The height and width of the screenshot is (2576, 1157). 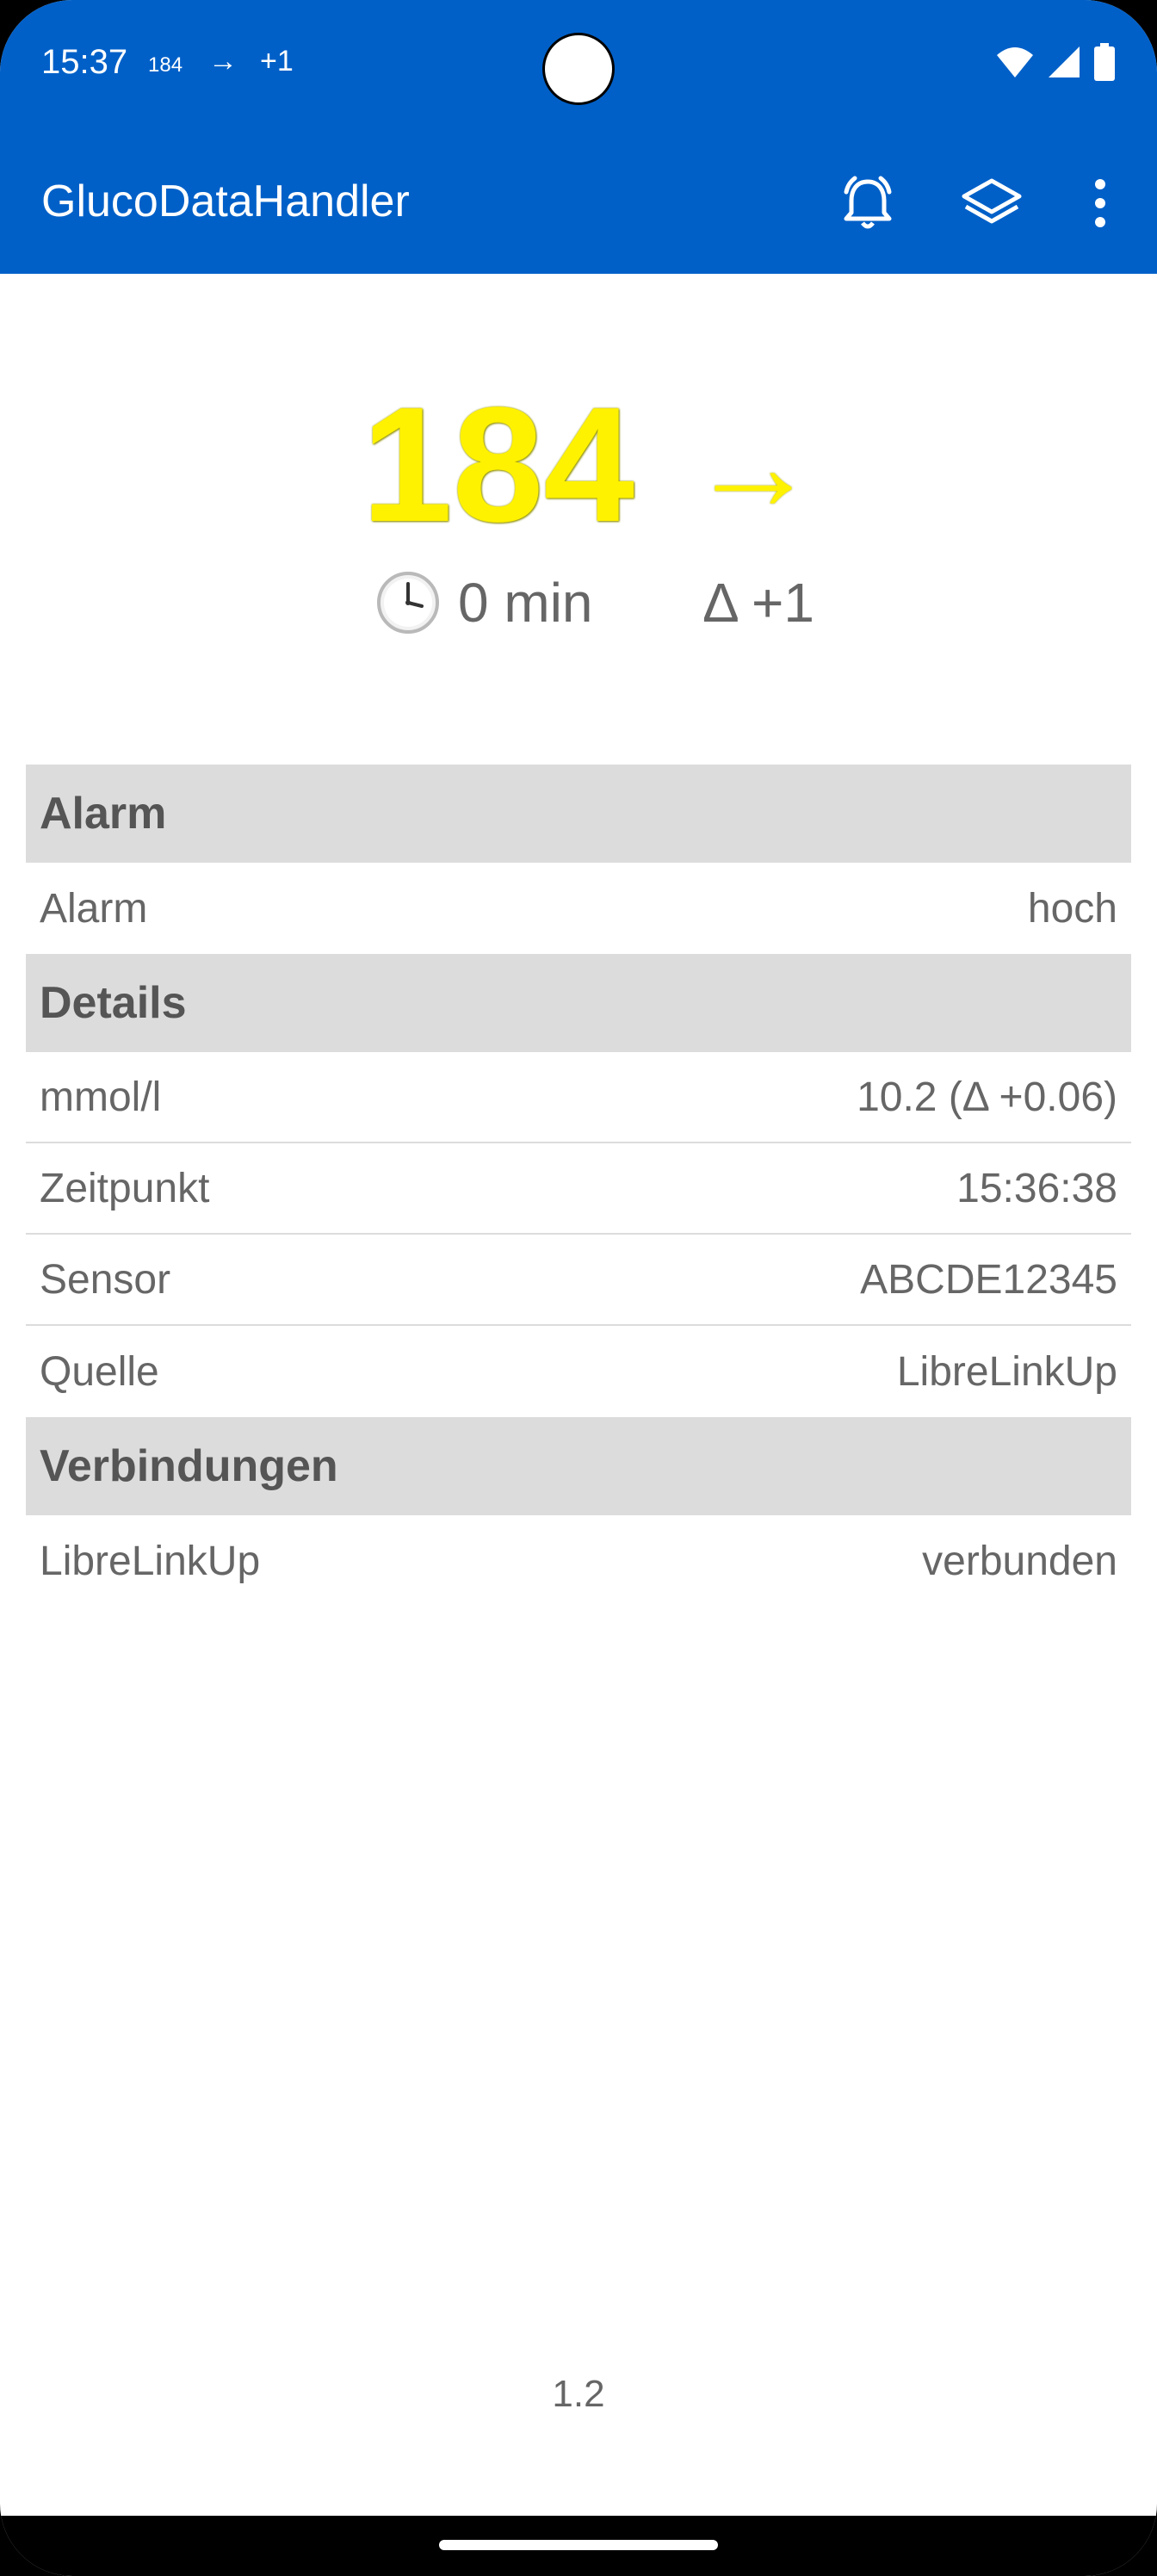 What do you see at coordinates (125, 1188) in the screenshot?
I see `row-label: Zeitpunkt` at bounding box center [125, 1188].